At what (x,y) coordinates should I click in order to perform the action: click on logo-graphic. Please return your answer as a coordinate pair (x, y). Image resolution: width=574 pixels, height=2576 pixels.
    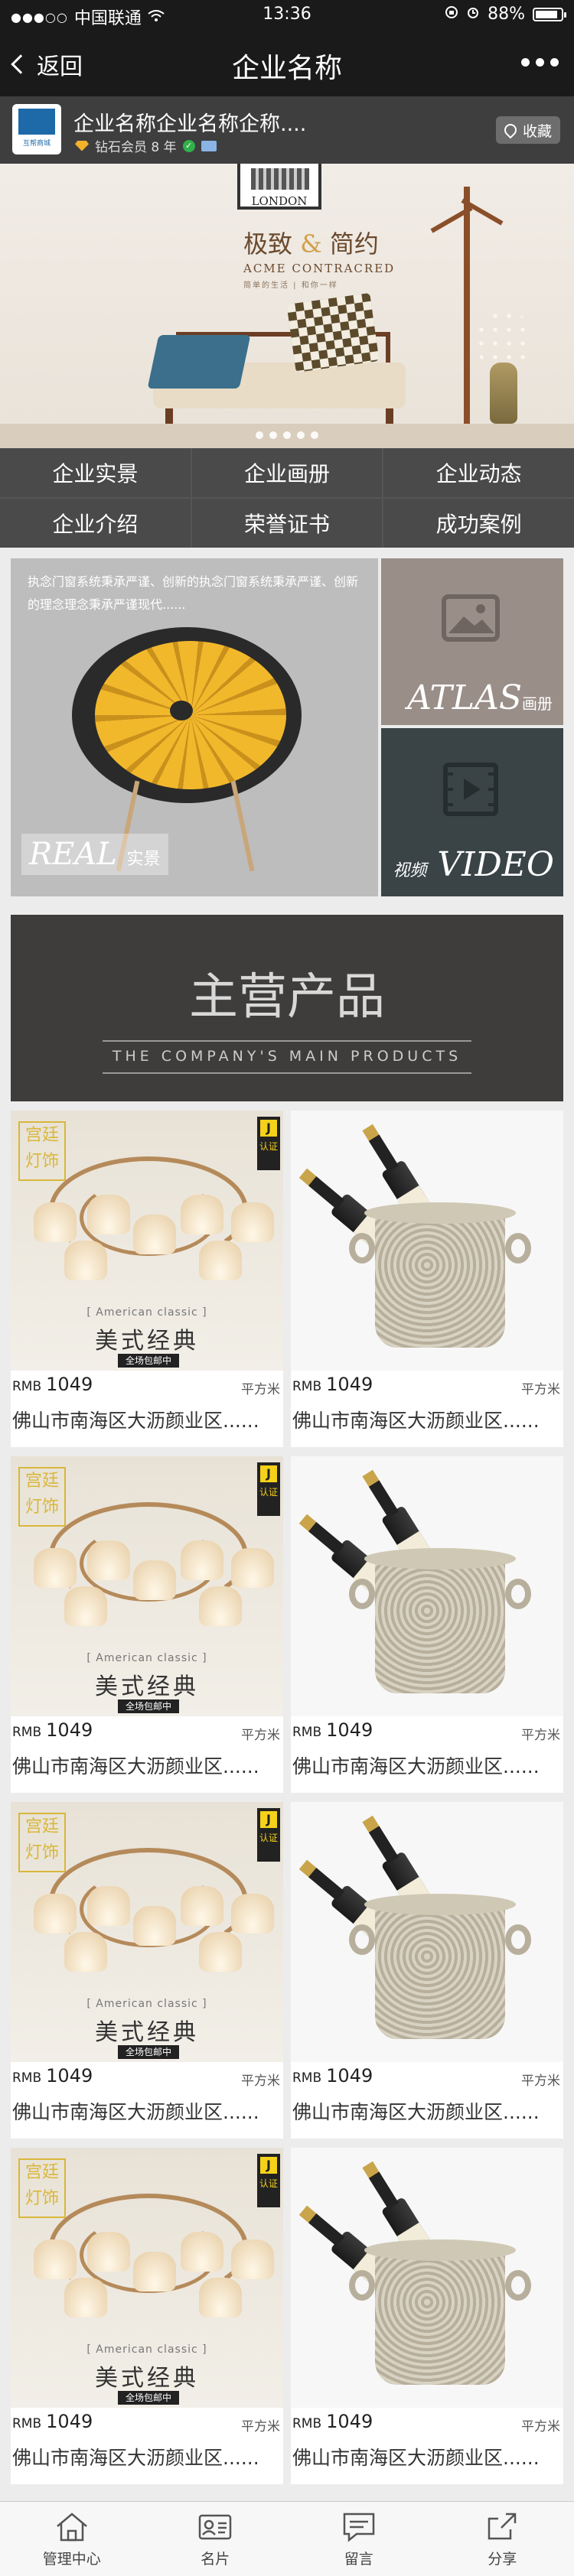
    Looking at the image, I should click on (36, 122).